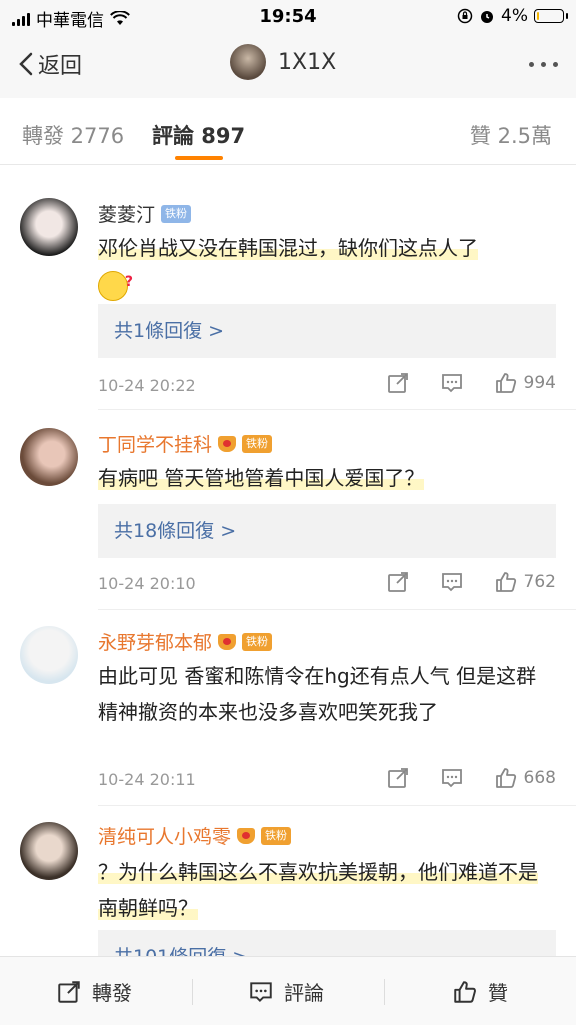  What do you see at coordinates (539, 778) in the screenshot?
I see `like-count: 668` at bounding box center [539, 778].